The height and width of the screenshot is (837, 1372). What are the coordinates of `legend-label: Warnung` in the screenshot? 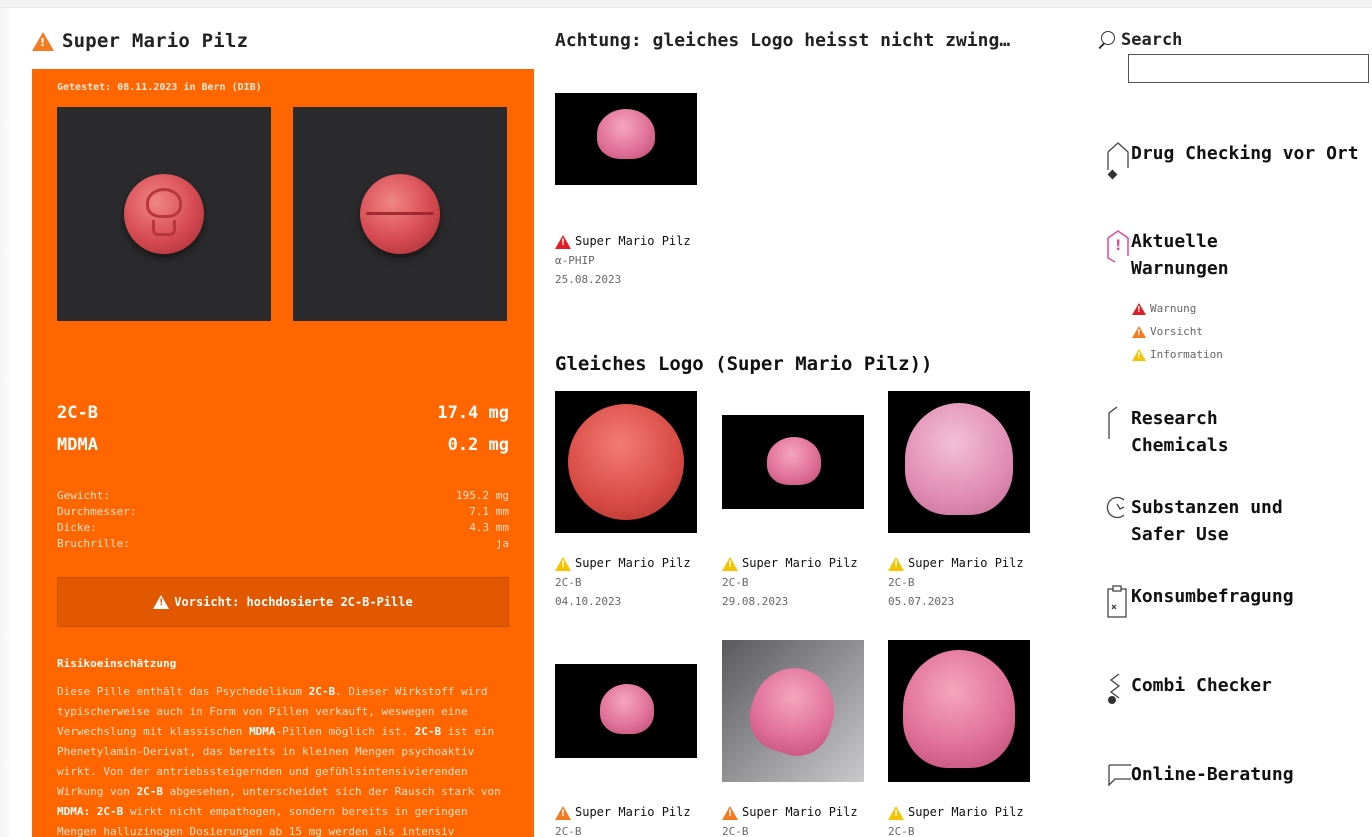 It's located at (1173, 308).